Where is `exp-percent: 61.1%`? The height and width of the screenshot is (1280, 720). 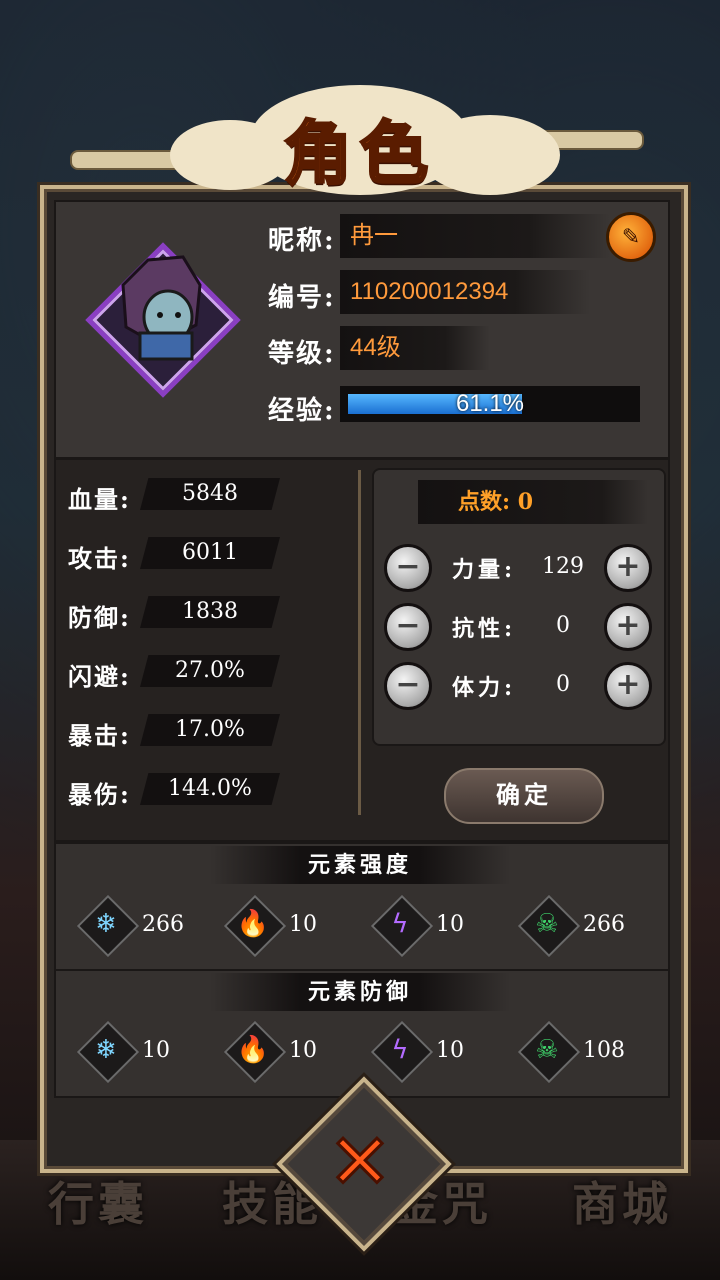
exp-percent: 61.1% is located at coordinates (490, 403).